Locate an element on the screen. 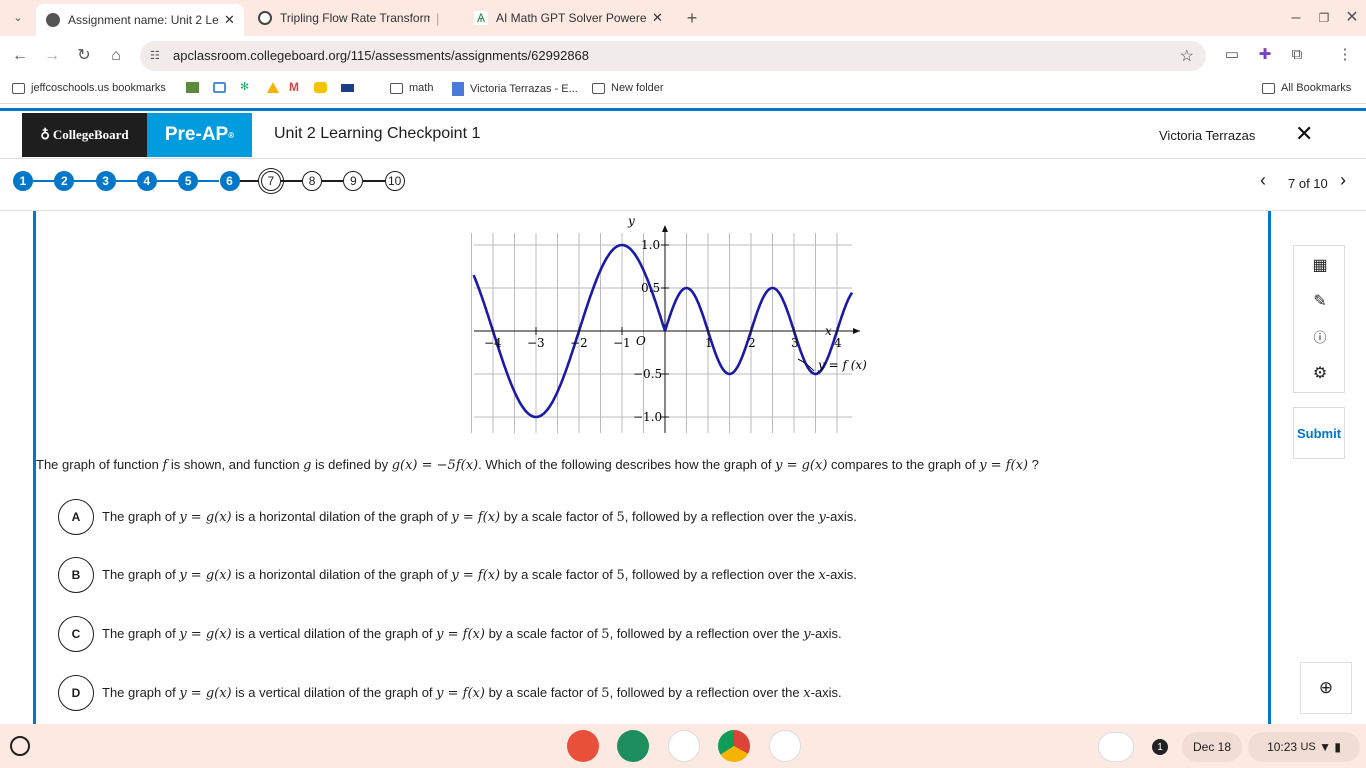  acorn-icon: ♁ is located at coordinates (45, 134).